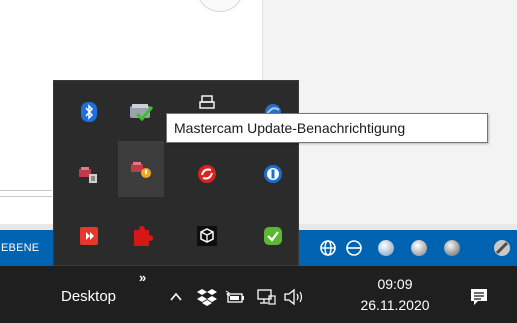 This screenshot has height=323, width=517. I want to click on clock-time: 09:09, so click(395, 284).